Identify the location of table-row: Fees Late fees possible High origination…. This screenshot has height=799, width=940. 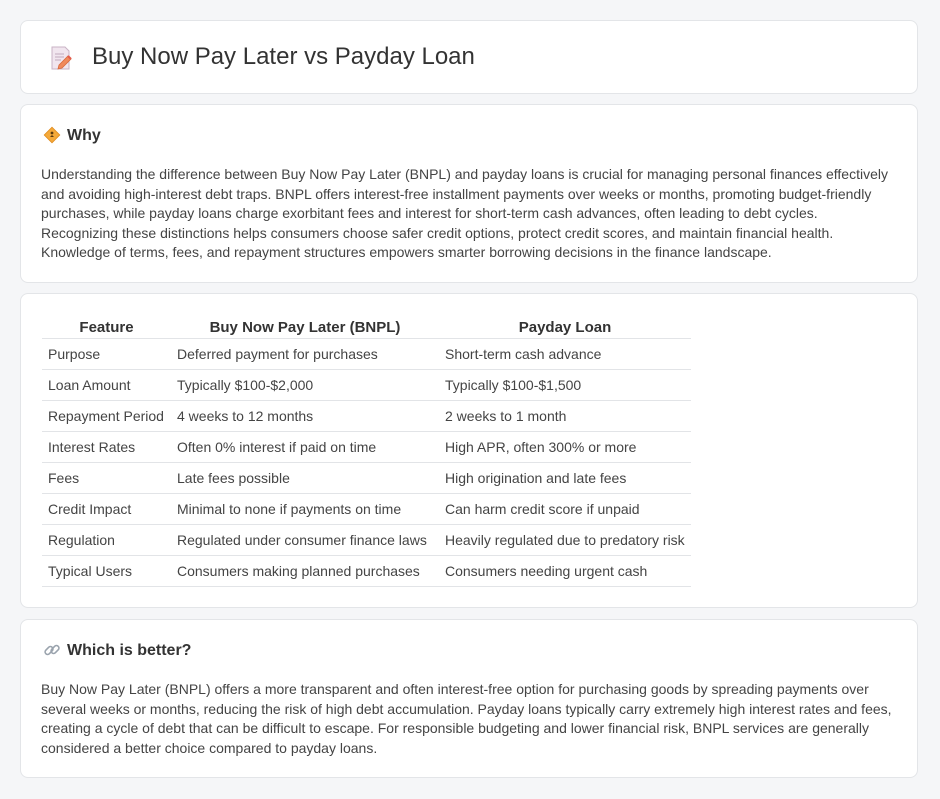
(366, 478).